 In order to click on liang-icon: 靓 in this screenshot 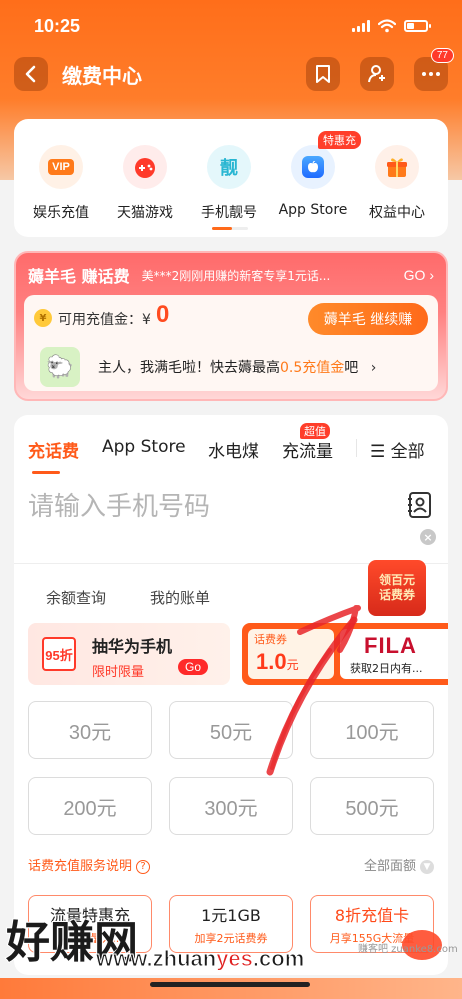, I will do `click(229, 167)`.